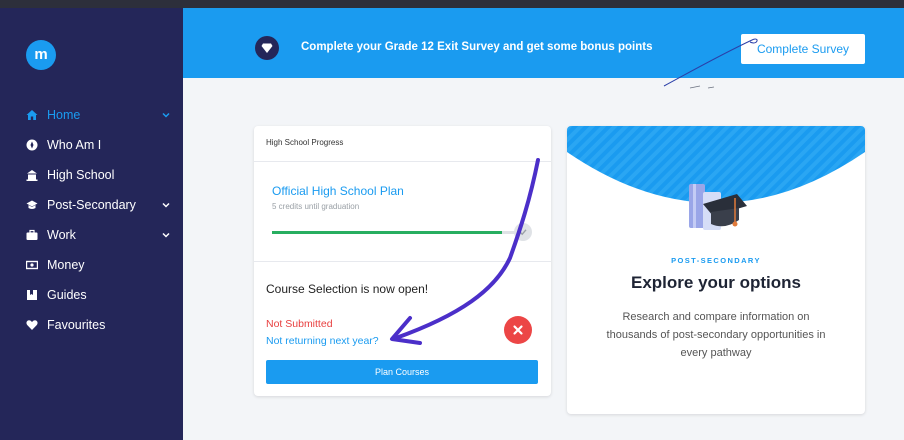  What do you see at coordinates (32, 325) in the screenshot?
I see `heart-icon` at bounding box center [32, 325].